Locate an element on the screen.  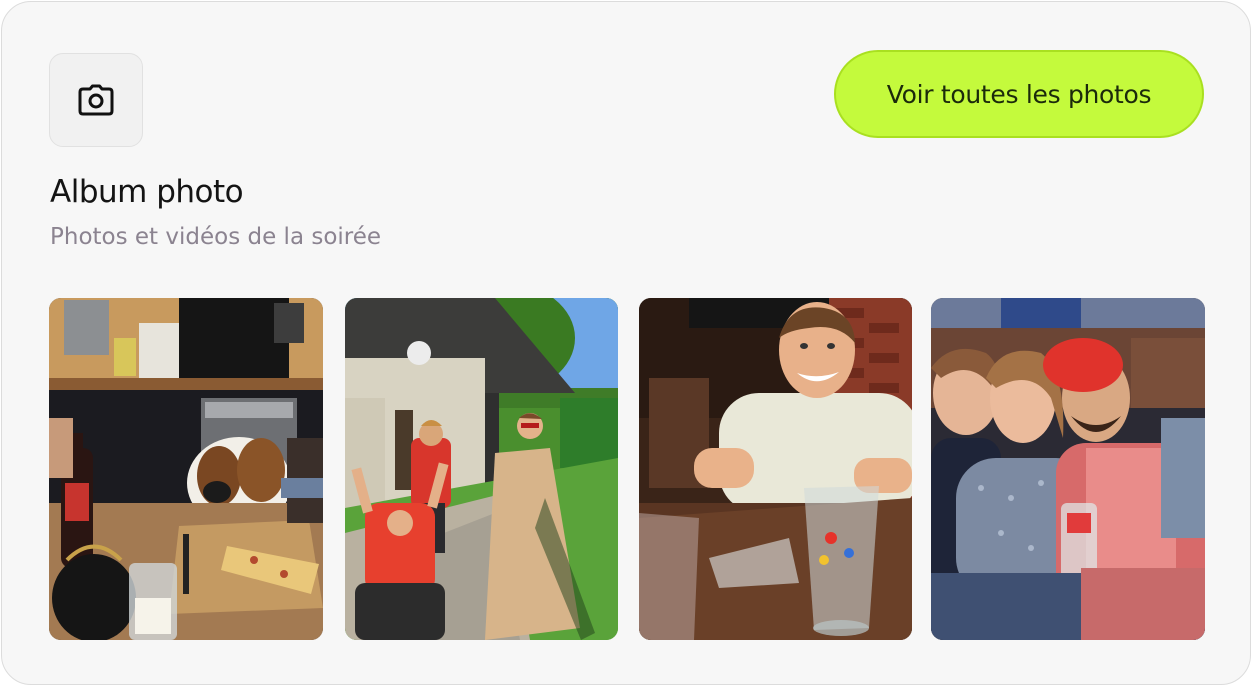
camera-icon is located at coordinates (96, 100).